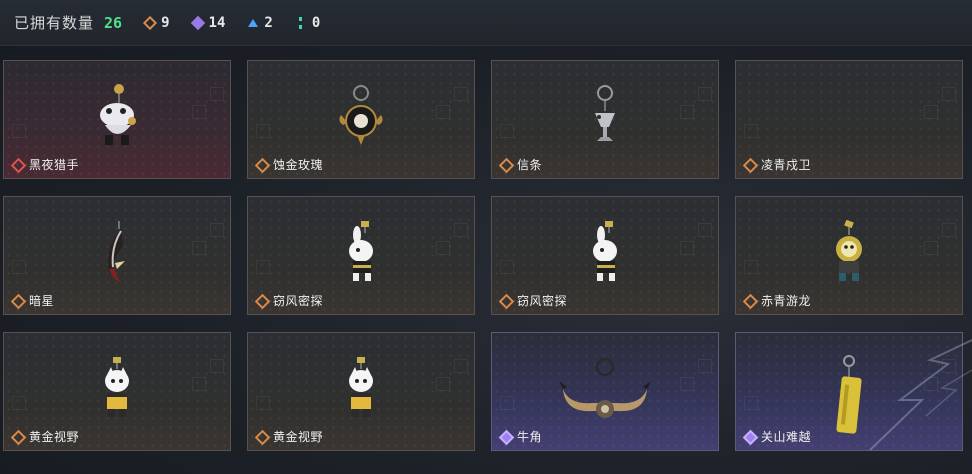 The height and width of the screenshot is (474, 972). What do you see at coordinates (849, 250) in the screenshot?
I see `lion-dragon-figure-icon` at bounding box center [849, 250].